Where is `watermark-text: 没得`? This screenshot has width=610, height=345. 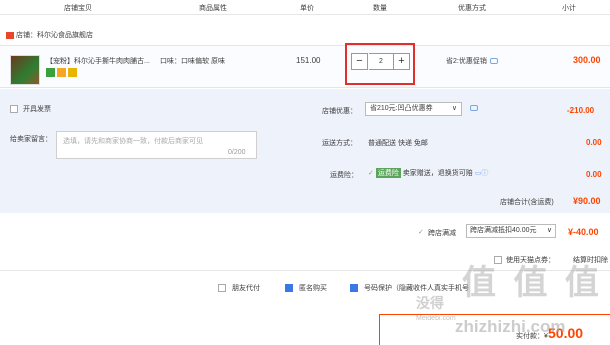 watermark-text: 没得 is located at coordinates (430, 303).